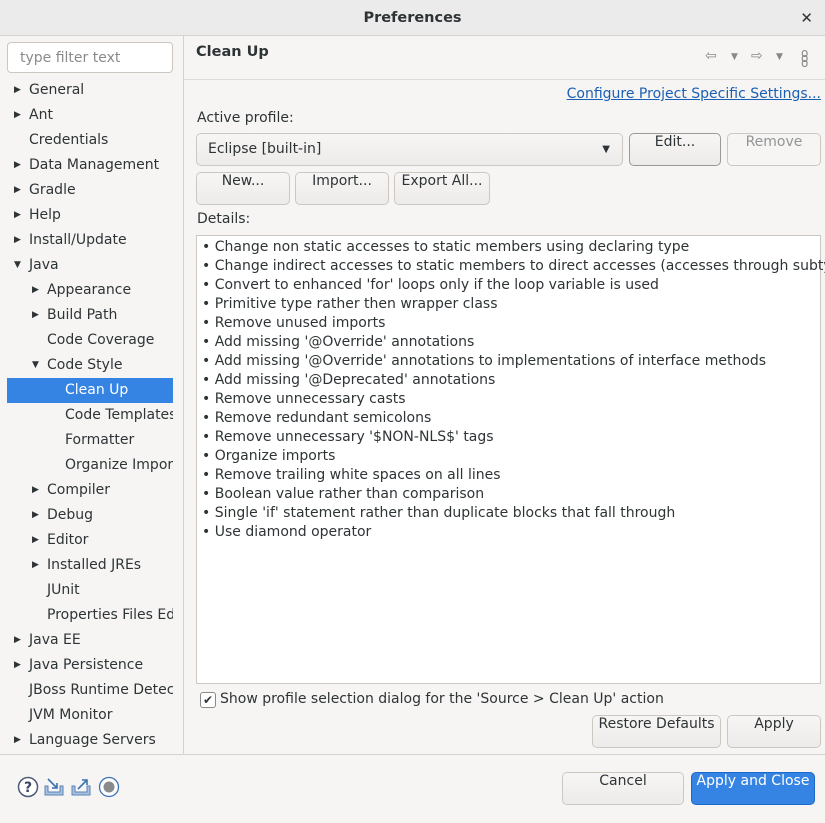 The width and height of the screenshot is (825, 823). What do you see at coordinates (508, 323) in the screenshot?
I see `detail-item: • Remove unused imports` at bounding box center [508, 323].